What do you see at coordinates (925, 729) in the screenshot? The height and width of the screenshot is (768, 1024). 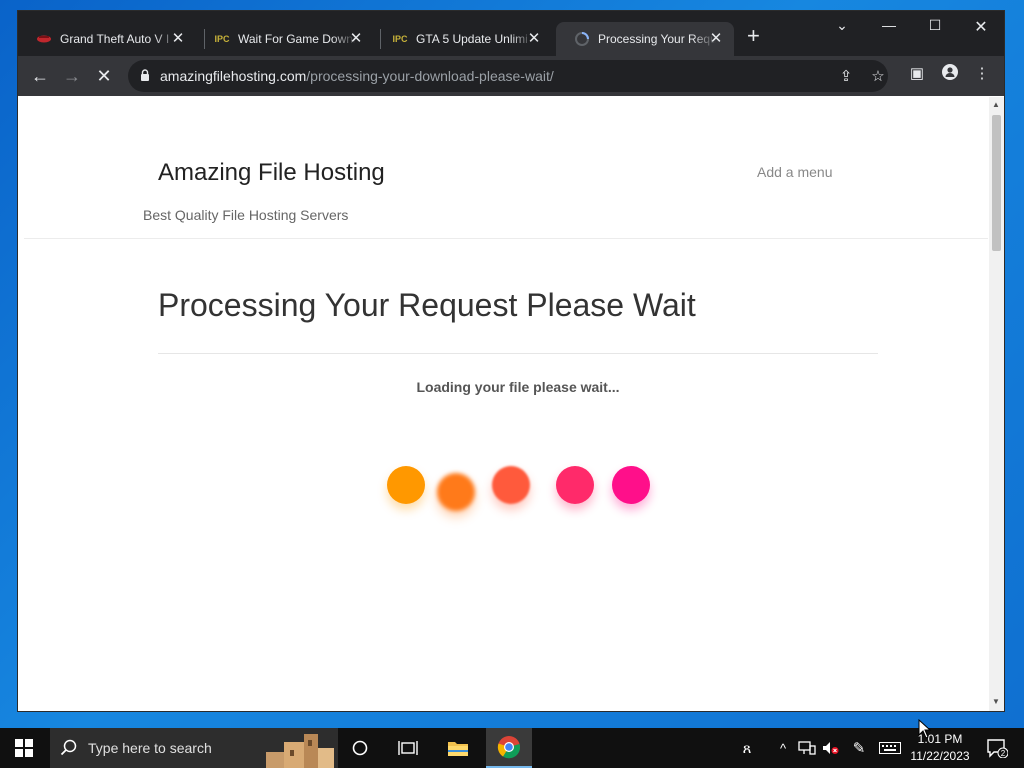 I see `mouse-cursor-icon` at bounding box center [925, 729].